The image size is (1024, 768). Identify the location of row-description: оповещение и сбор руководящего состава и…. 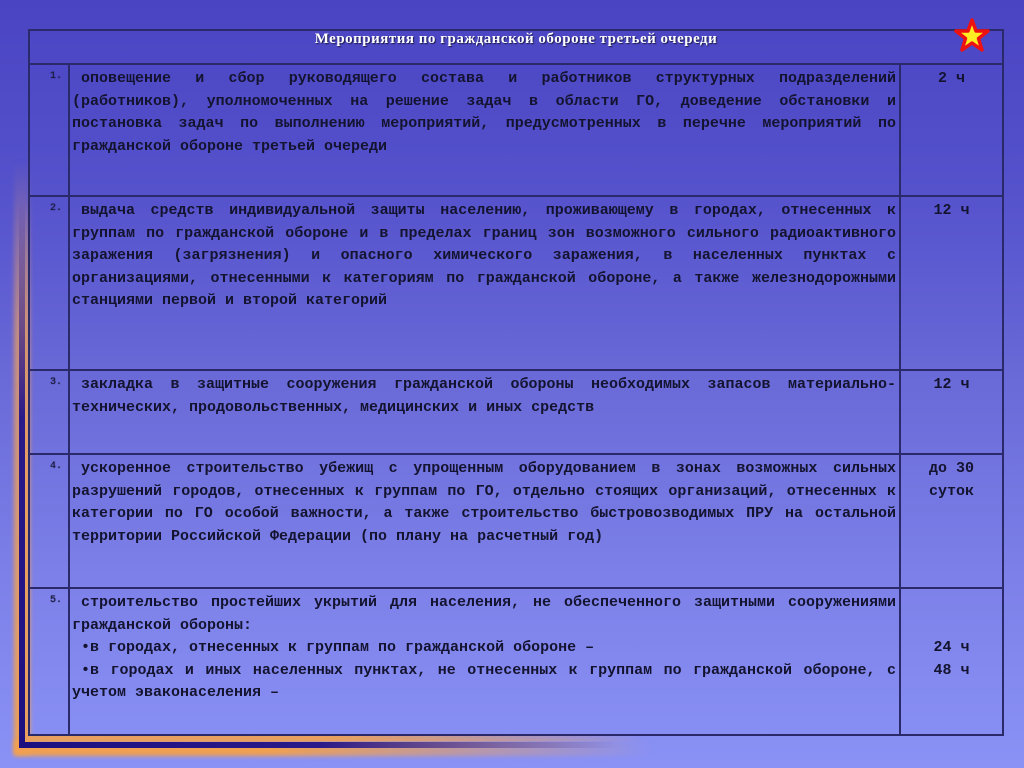
(484, 130).